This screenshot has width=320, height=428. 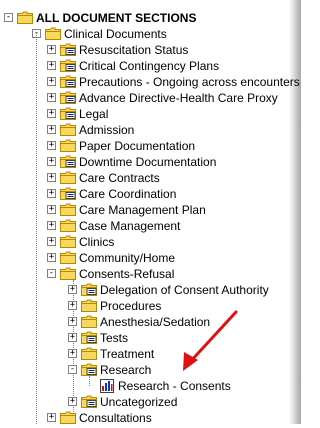 What do you see at coordinates (295, 212) in the screenshot?
I see `panel-edge-shadow` at bounding box center [295, 212].